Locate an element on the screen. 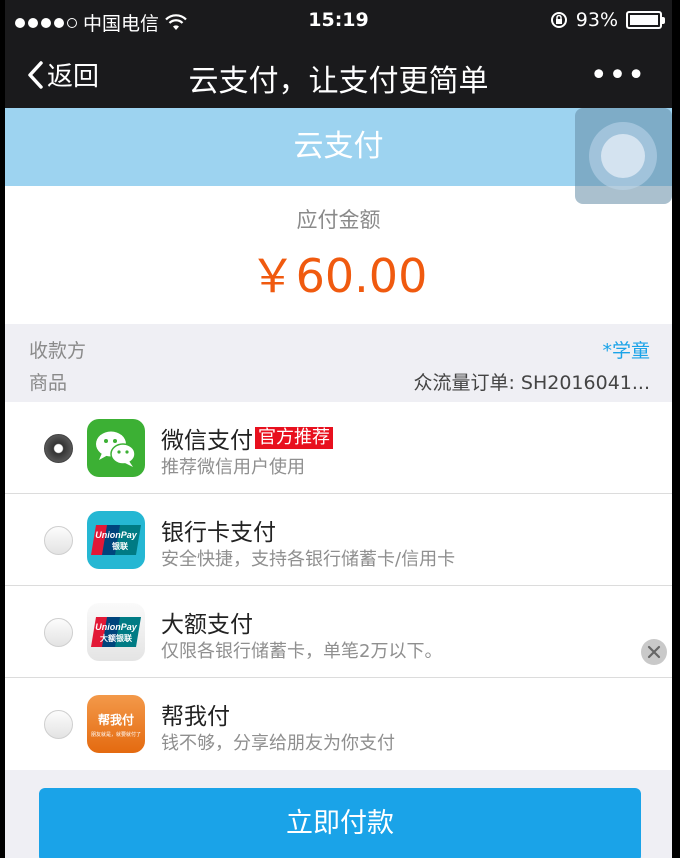 This screenshot has height=858, width=680. help-pay-icon: 帮我付 朋友就是，就要就付了 is located at coordinates (116, 724).